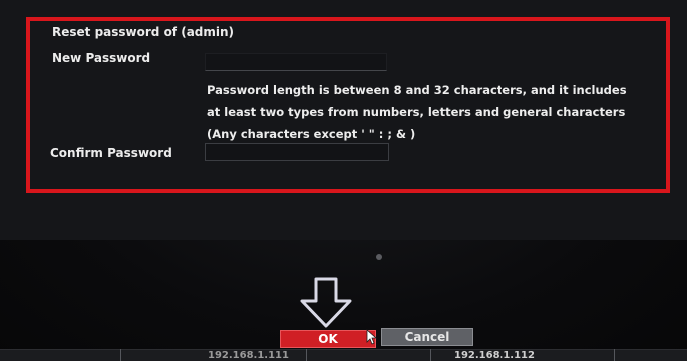 The height and width of the screenshot is (361, 687). Describe the element at coordinates (101, 58) in the screenshot. I see `new-password-label: New Password` at that location.